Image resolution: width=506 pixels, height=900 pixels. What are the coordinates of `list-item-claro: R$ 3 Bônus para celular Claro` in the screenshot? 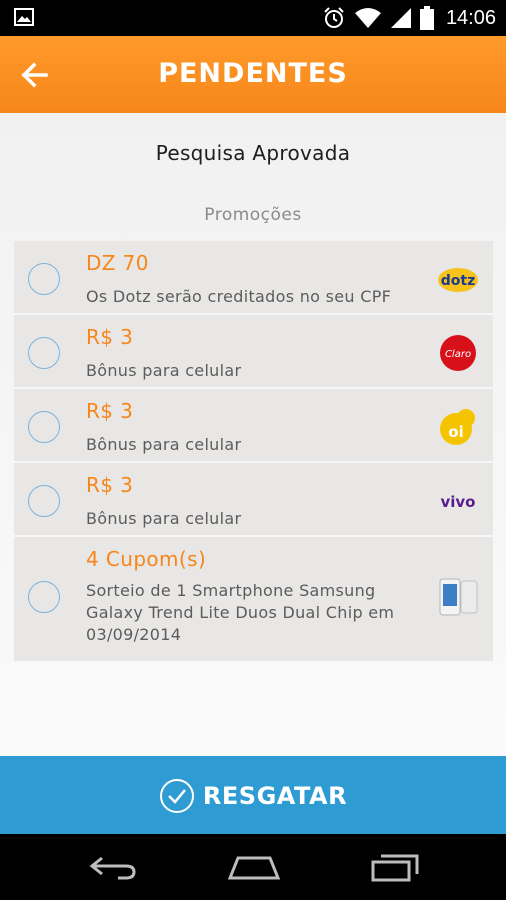 It's located at (253, 352).